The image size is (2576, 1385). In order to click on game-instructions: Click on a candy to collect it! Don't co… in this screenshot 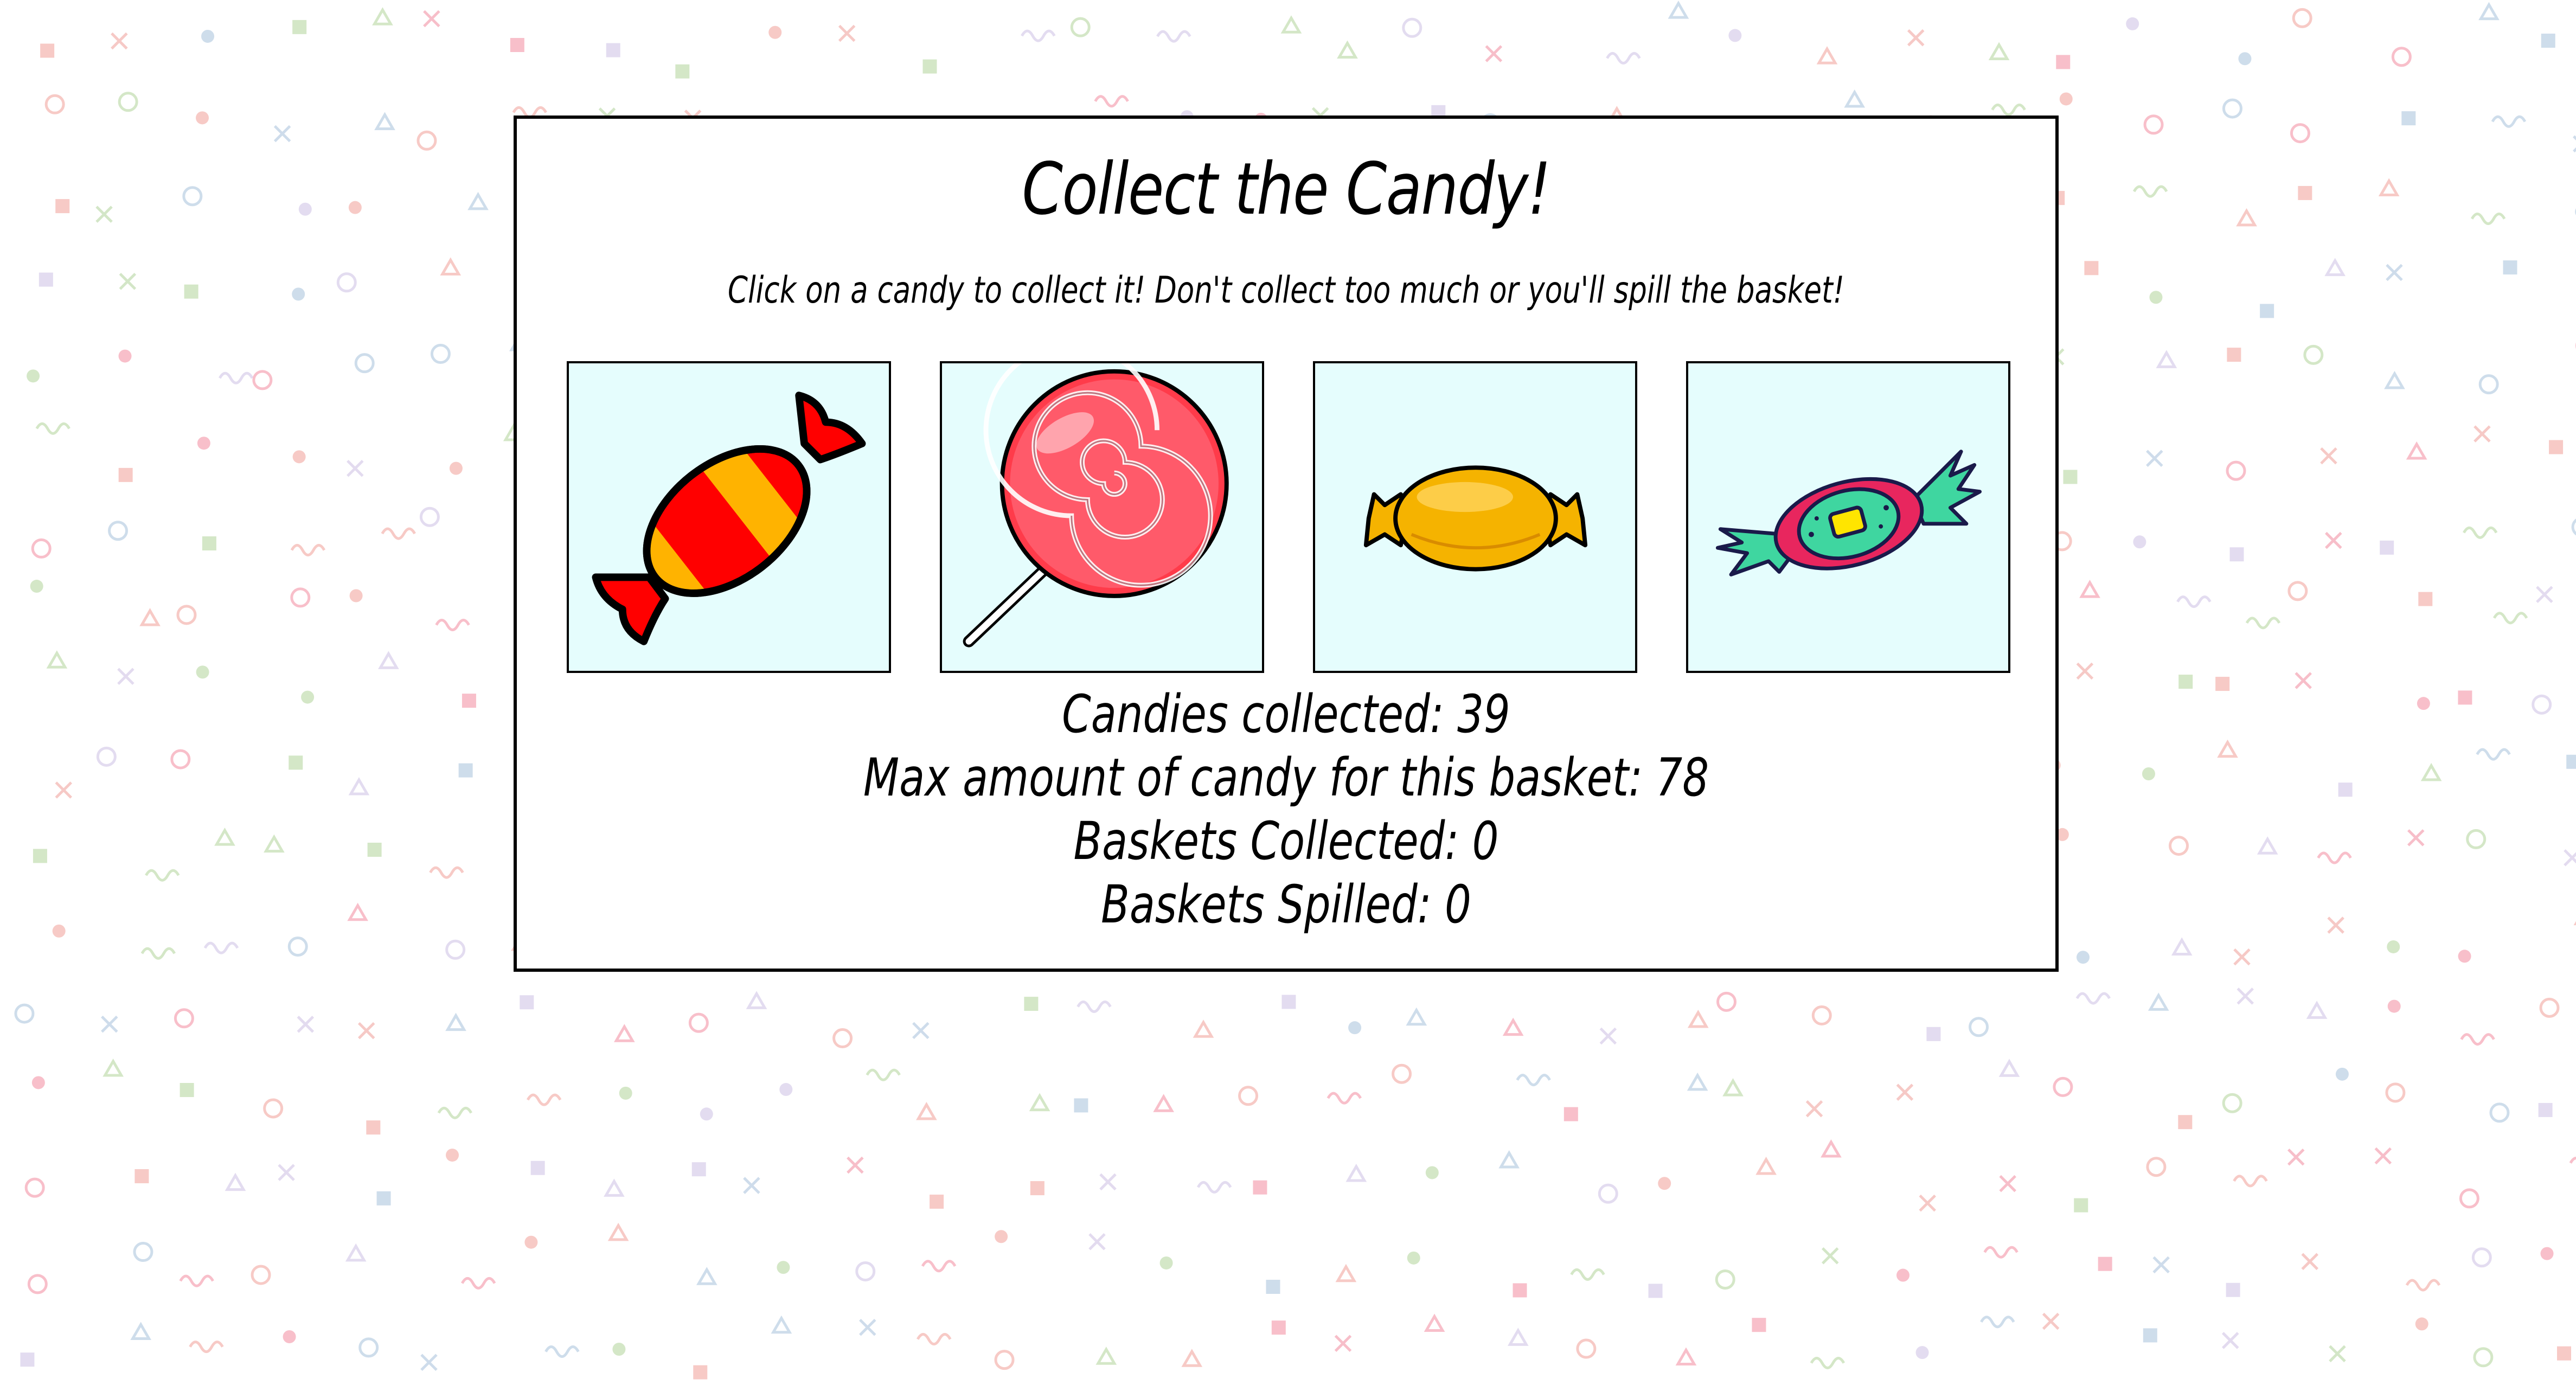, I will do `click(1286, 290)`.